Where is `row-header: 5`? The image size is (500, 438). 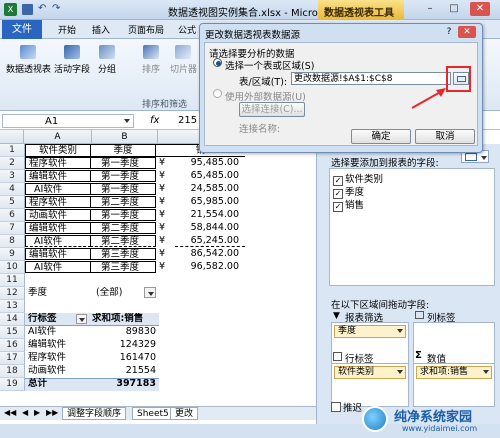 row-header: 5 is located at coordinates (12, 202).